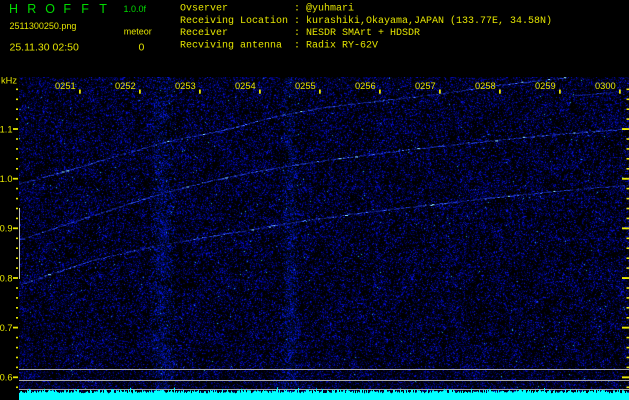  I want to click on svg-text: 0254, so click(245, 86).